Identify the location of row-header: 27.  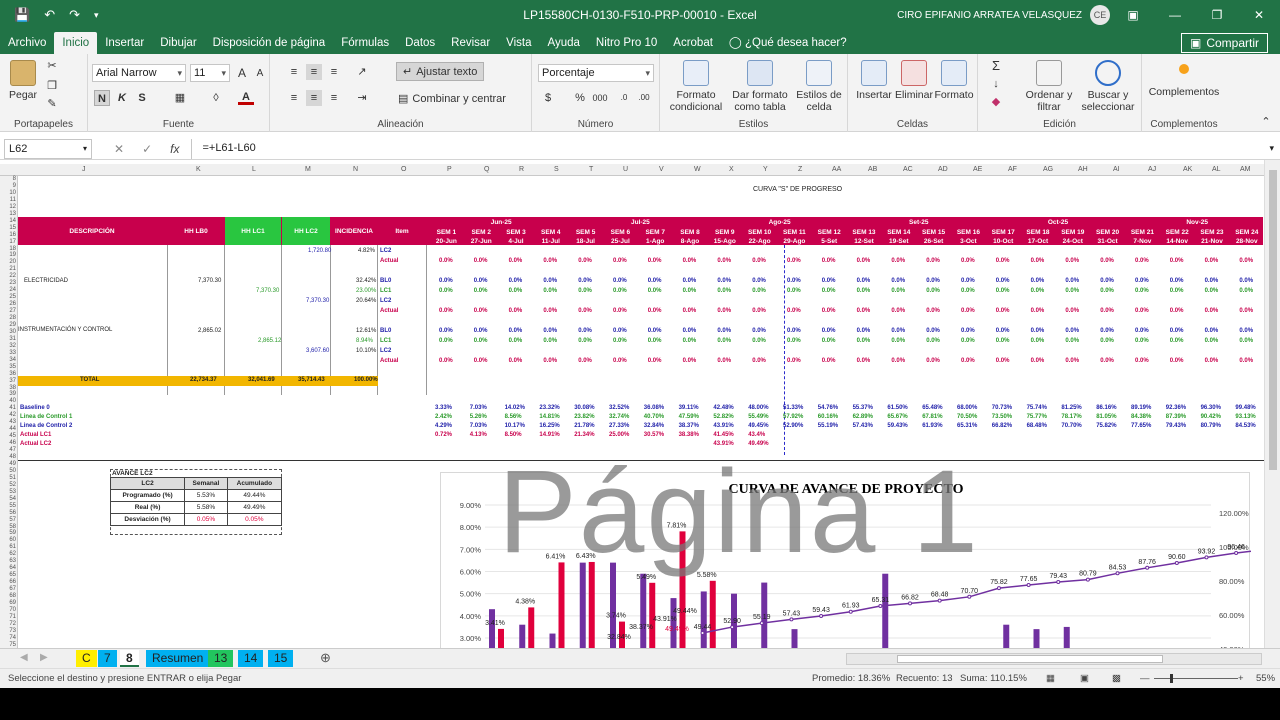
(8, 311).